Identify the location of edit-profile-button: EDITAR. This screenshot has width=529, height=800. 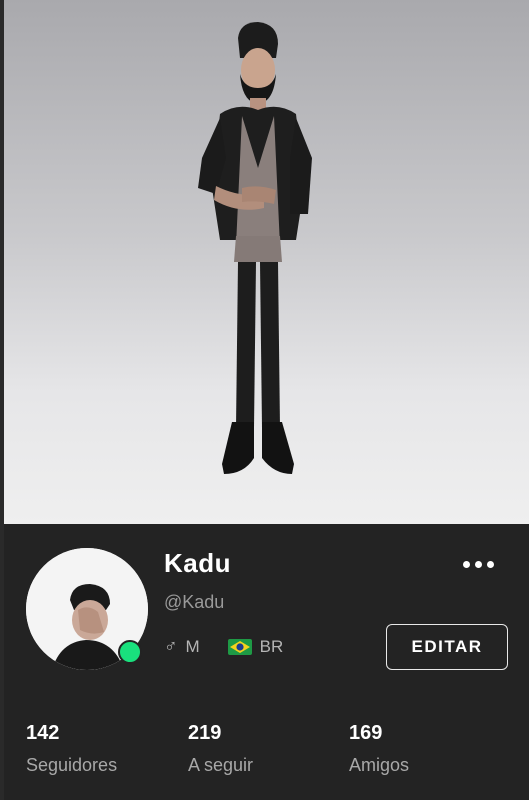
(447, 647).